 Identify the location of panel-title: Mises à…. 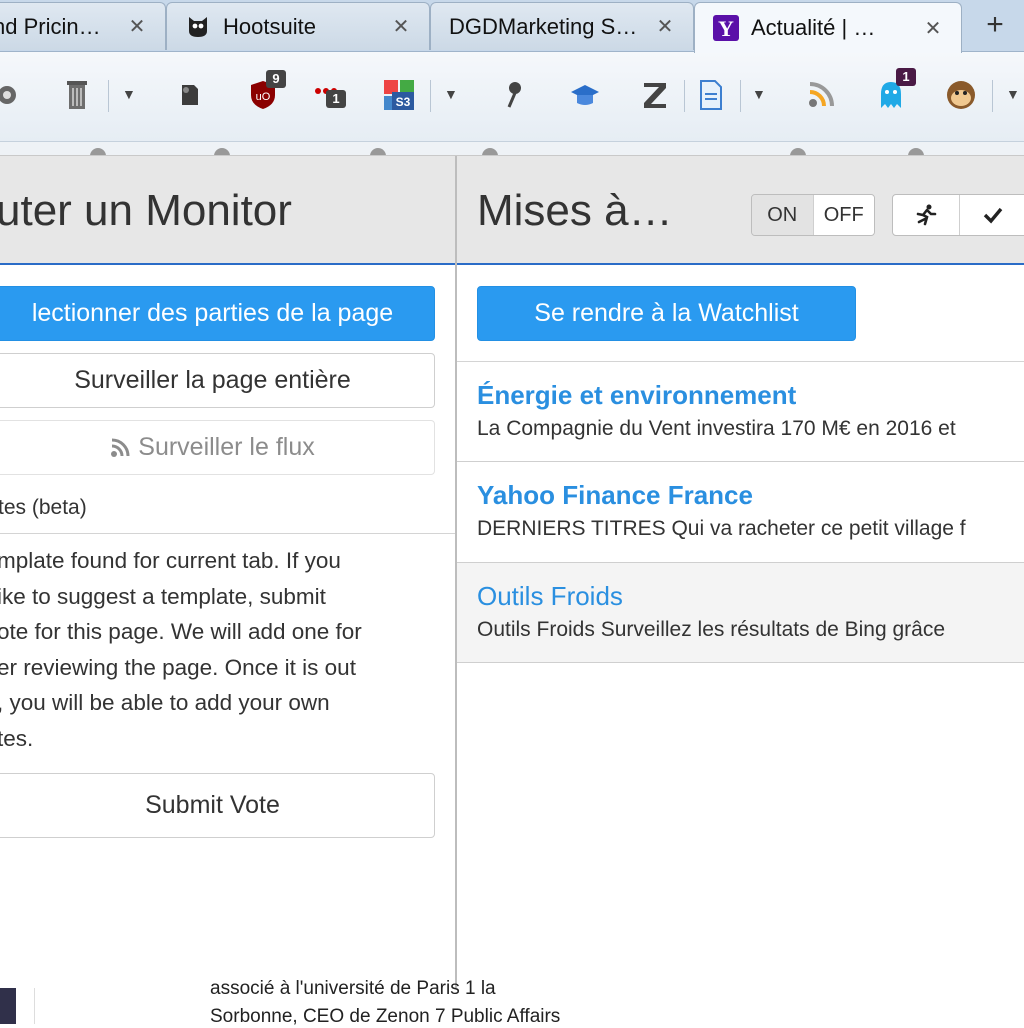
(575, 210).